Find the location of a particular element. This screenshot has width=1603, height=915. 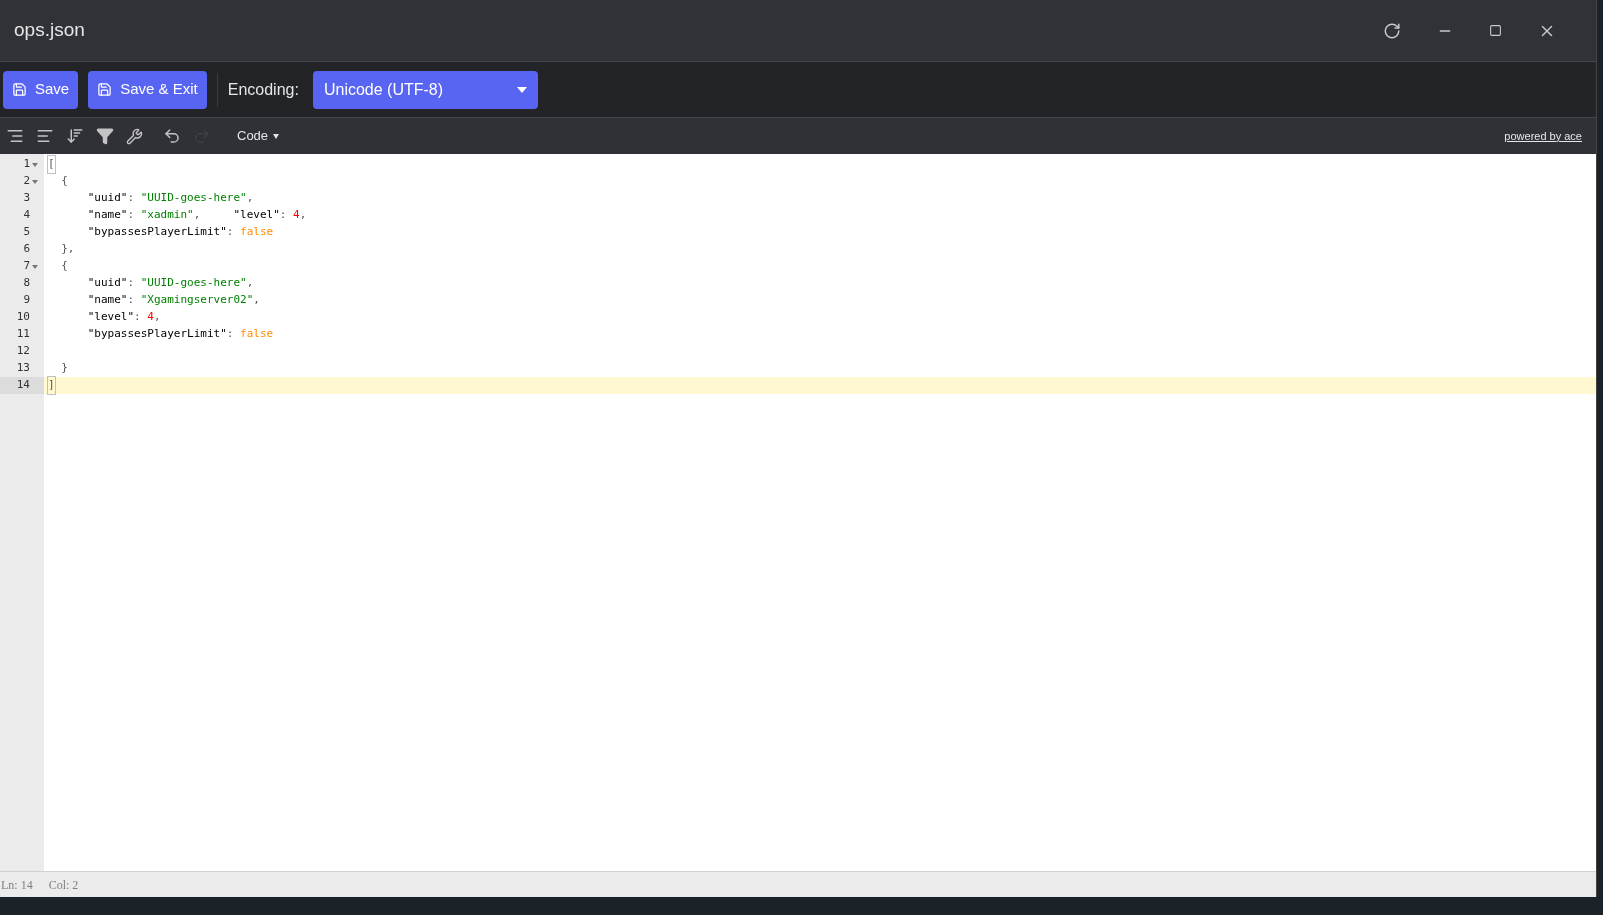

column-indicator: Col: 2 is located at coordinates (63, 885).